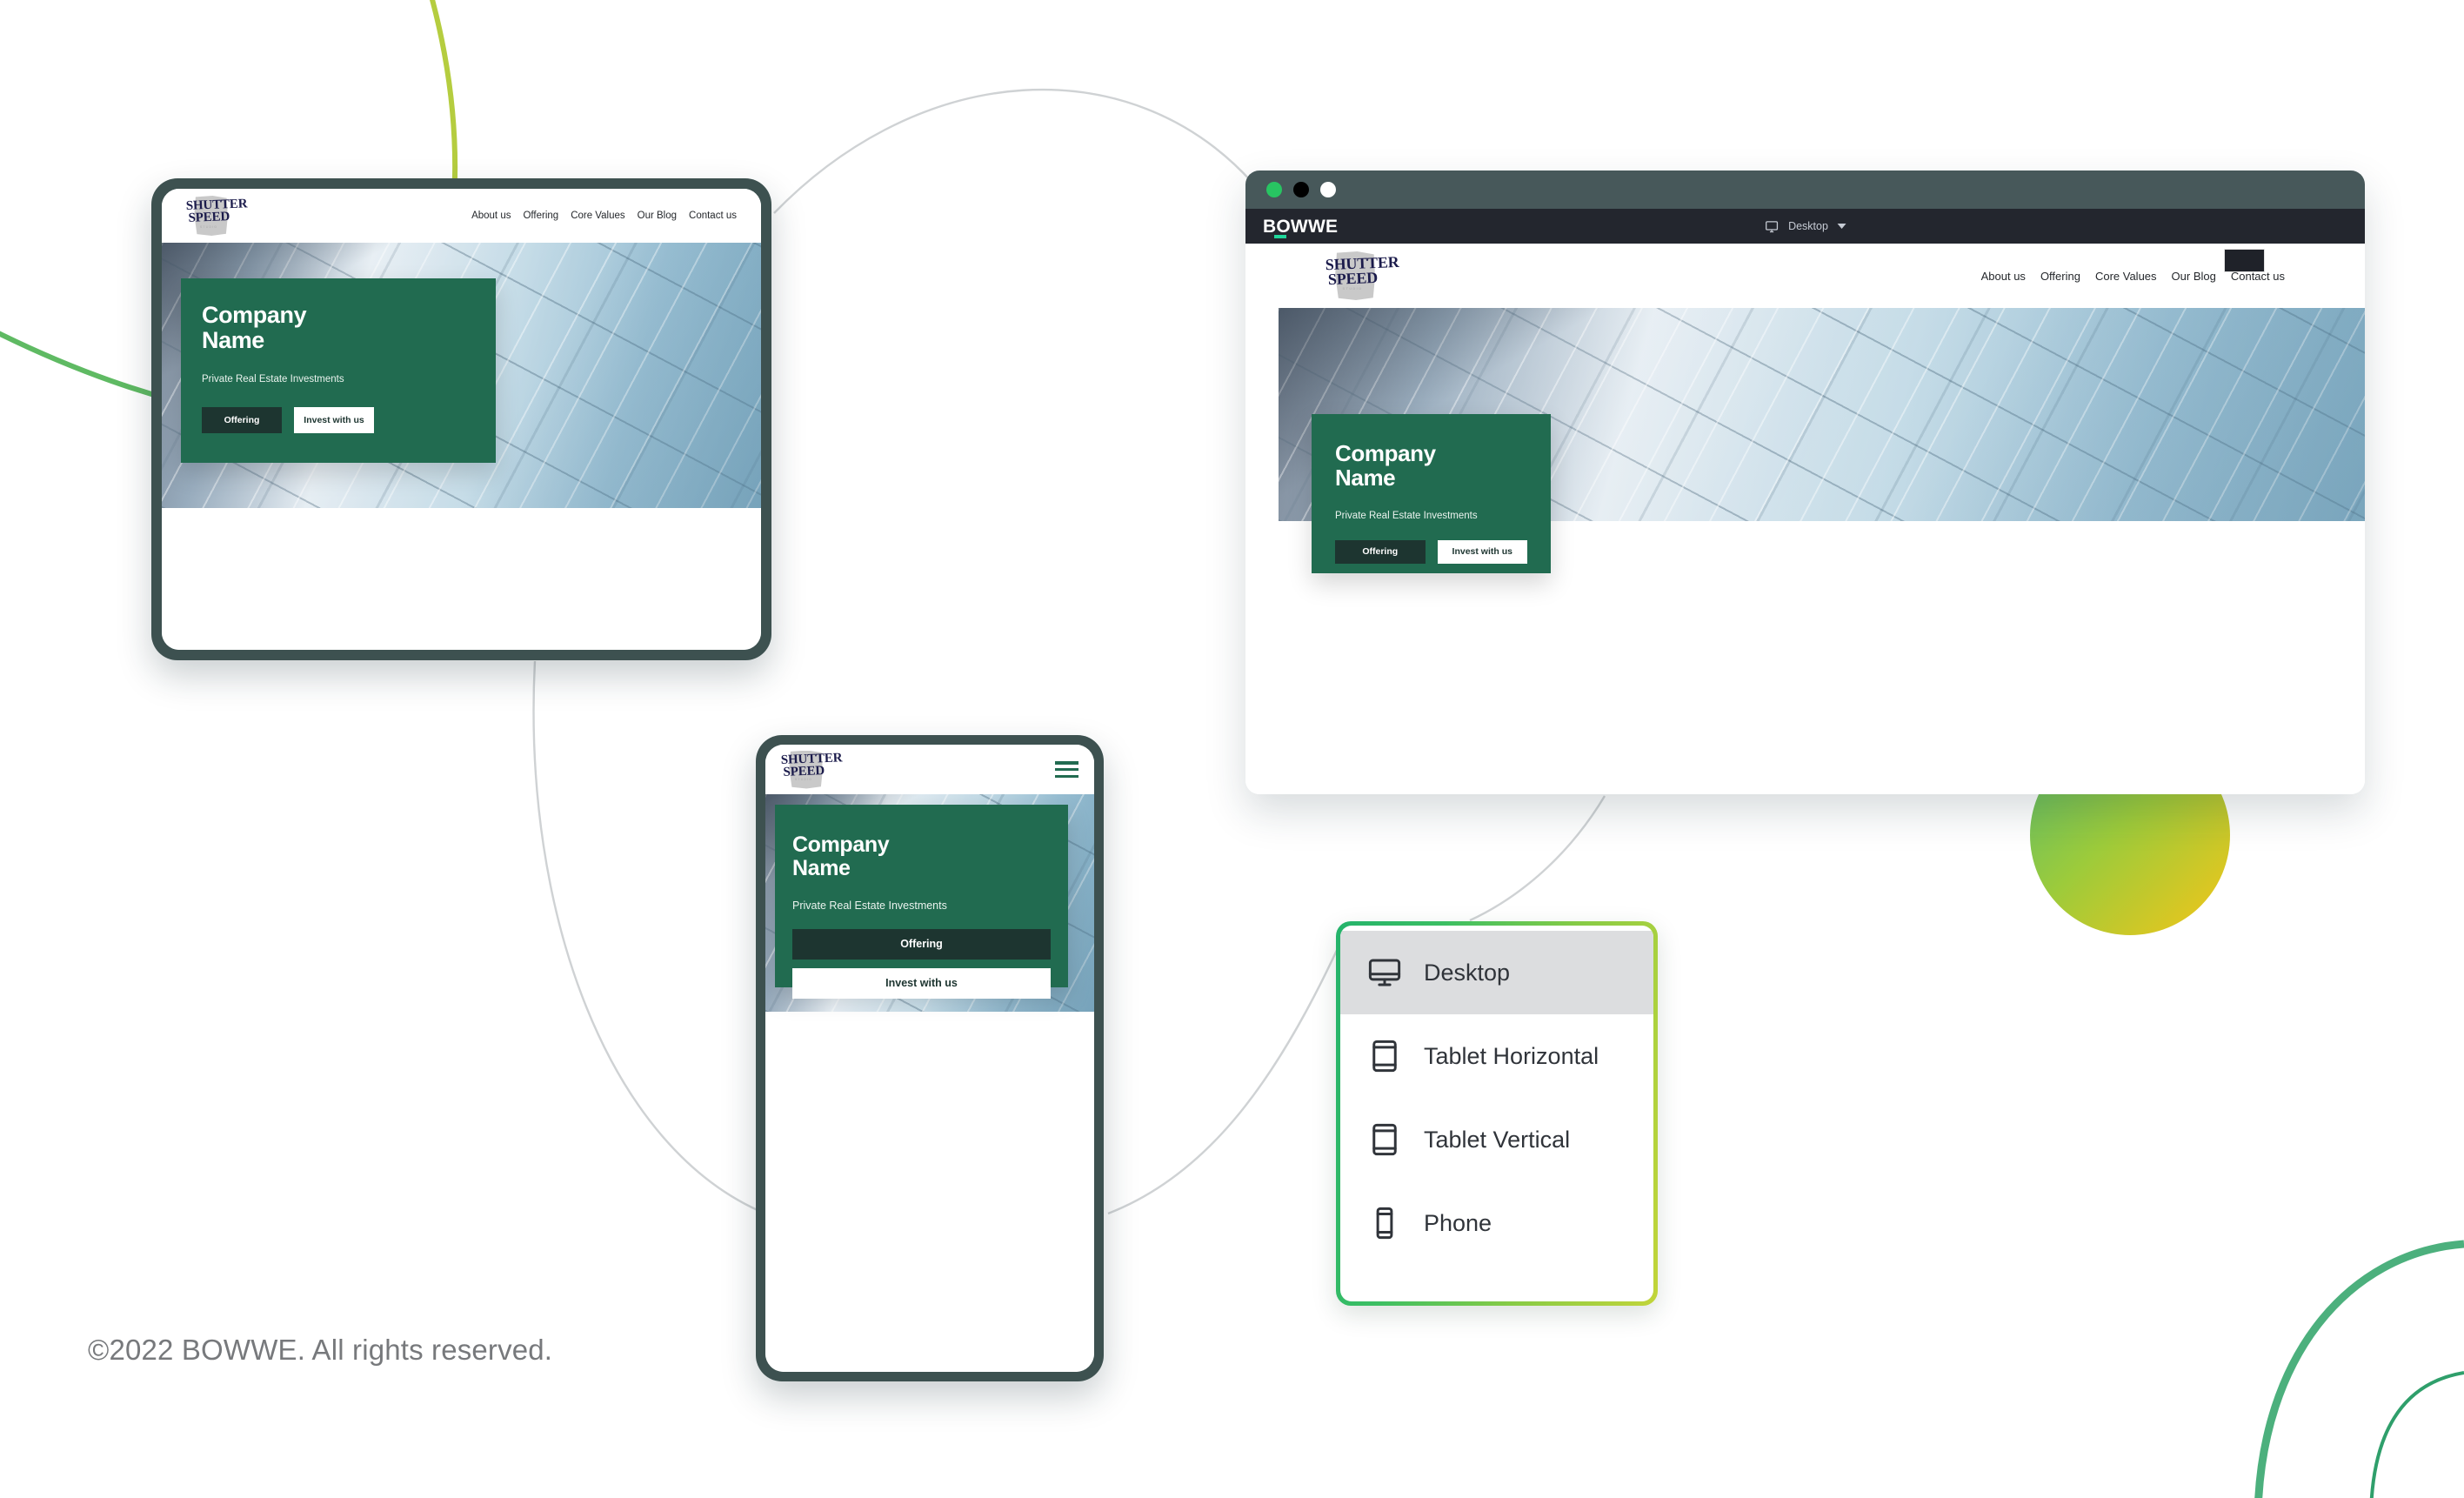 The height and width of the screenshot is (1498, 2464). I want to click on window-titlebar, so click(1805, 190).